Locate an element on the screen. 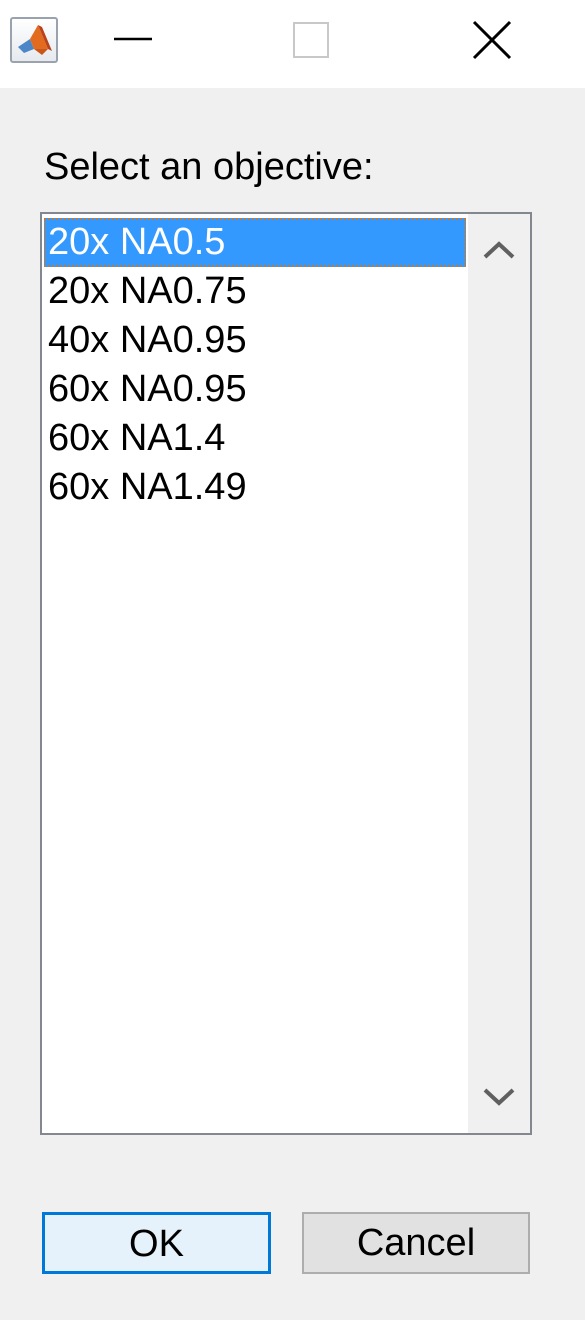  list-item: 20x NA0.5 is located at coordinates (255, 242).